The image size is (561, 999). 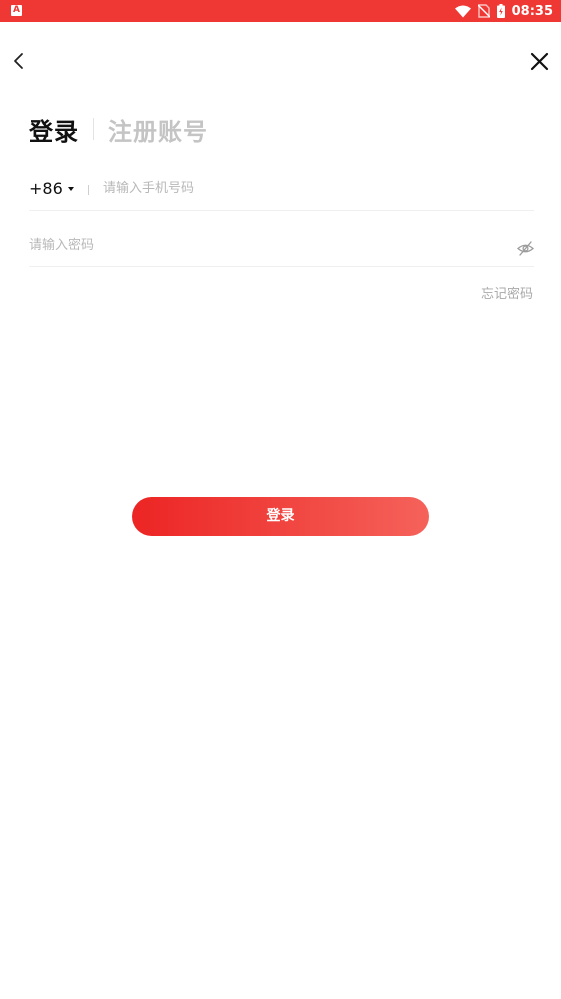 I want to click on country-code-label: +86, so click(x=46, y=188).